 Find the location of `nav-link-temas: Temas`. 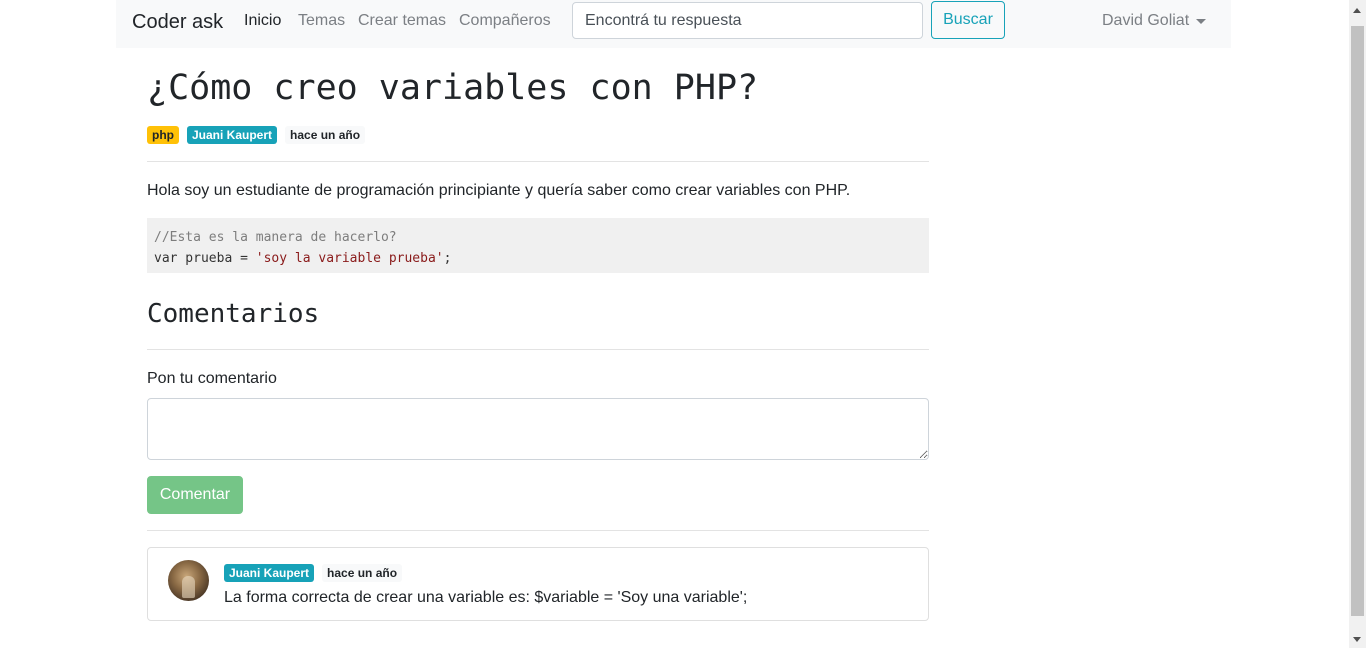

nav-link-temas: Temas is located at coordinates (321, 21).